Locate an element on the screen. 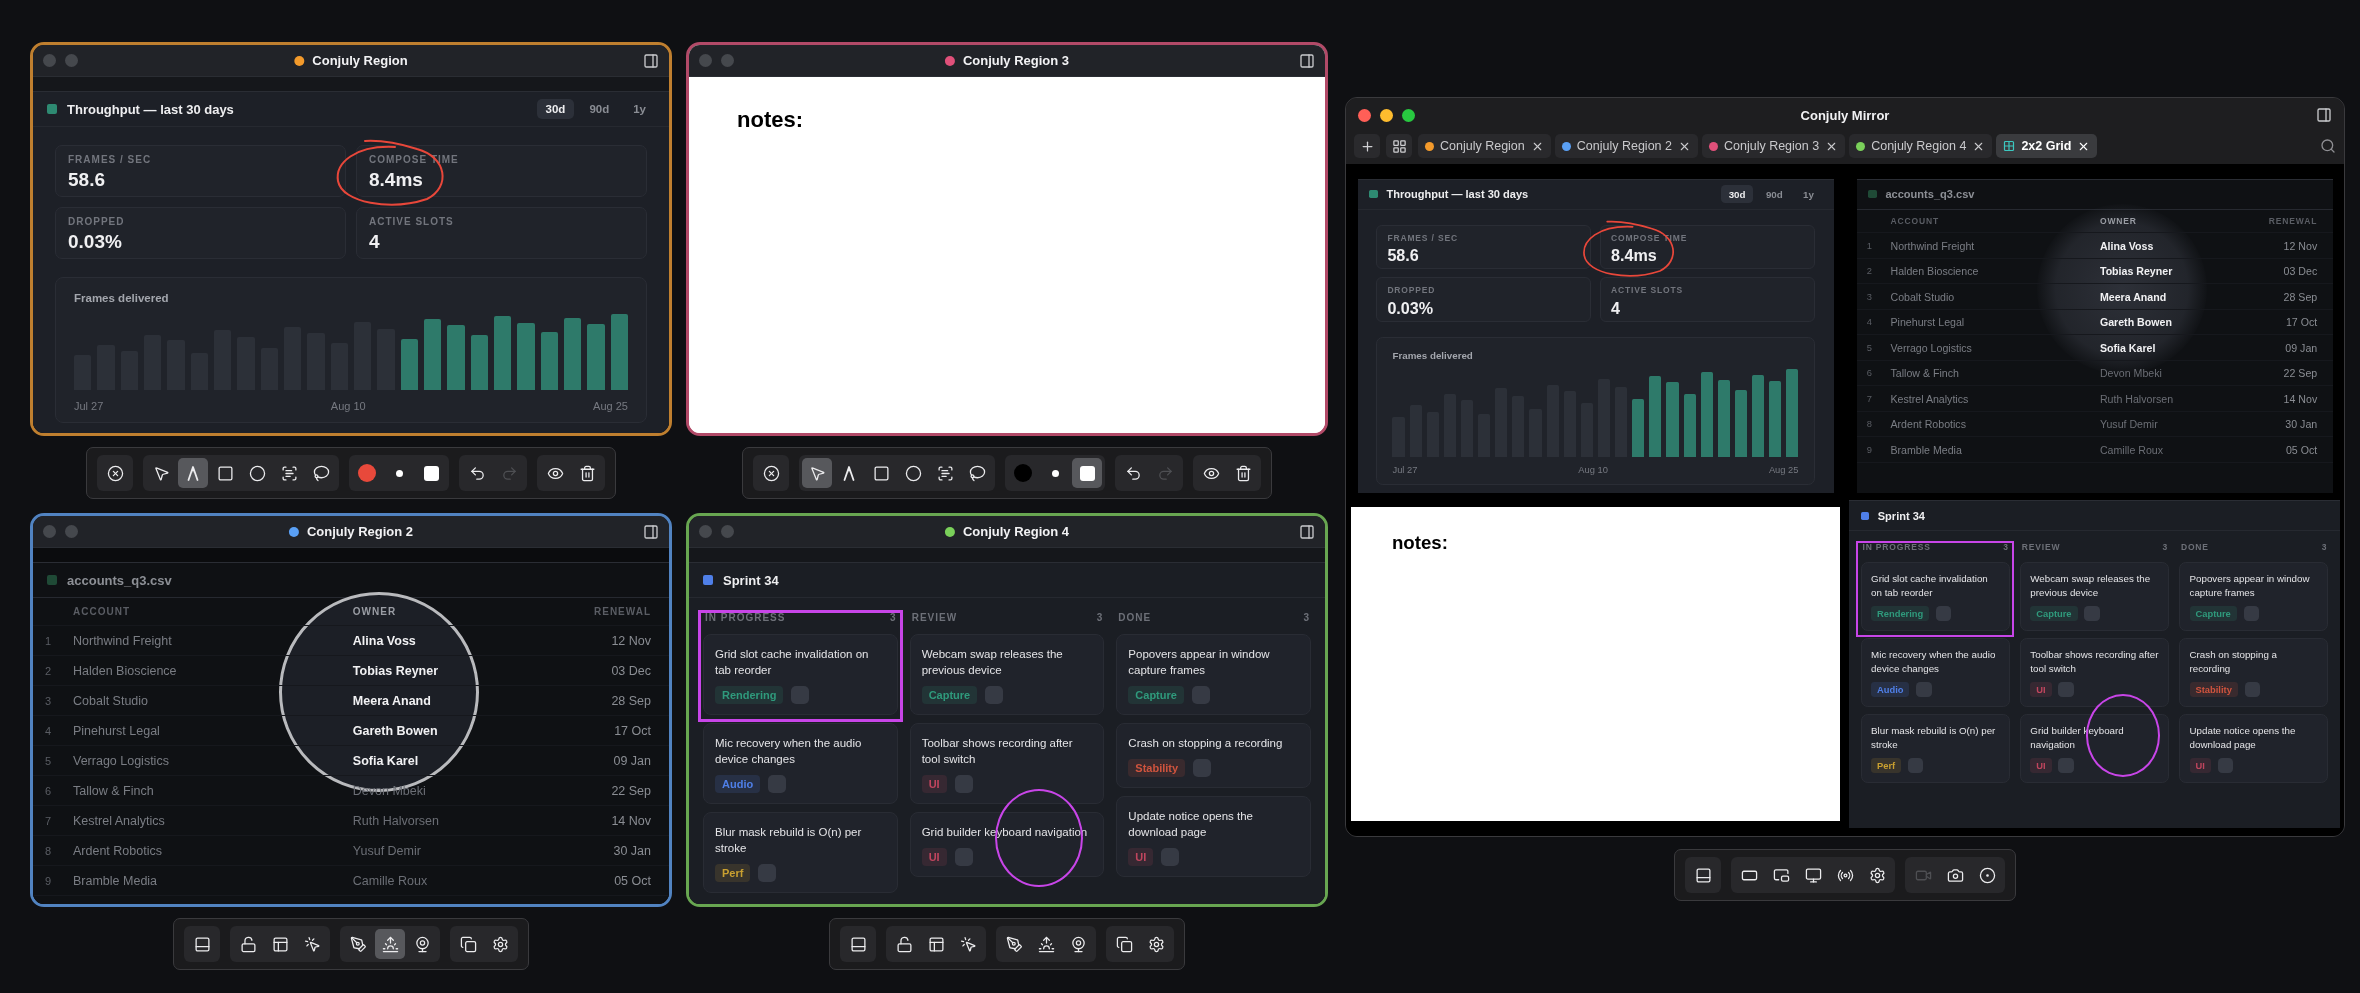  table-cell-text: Sofia Karel is located at coordinates (2128, 347).